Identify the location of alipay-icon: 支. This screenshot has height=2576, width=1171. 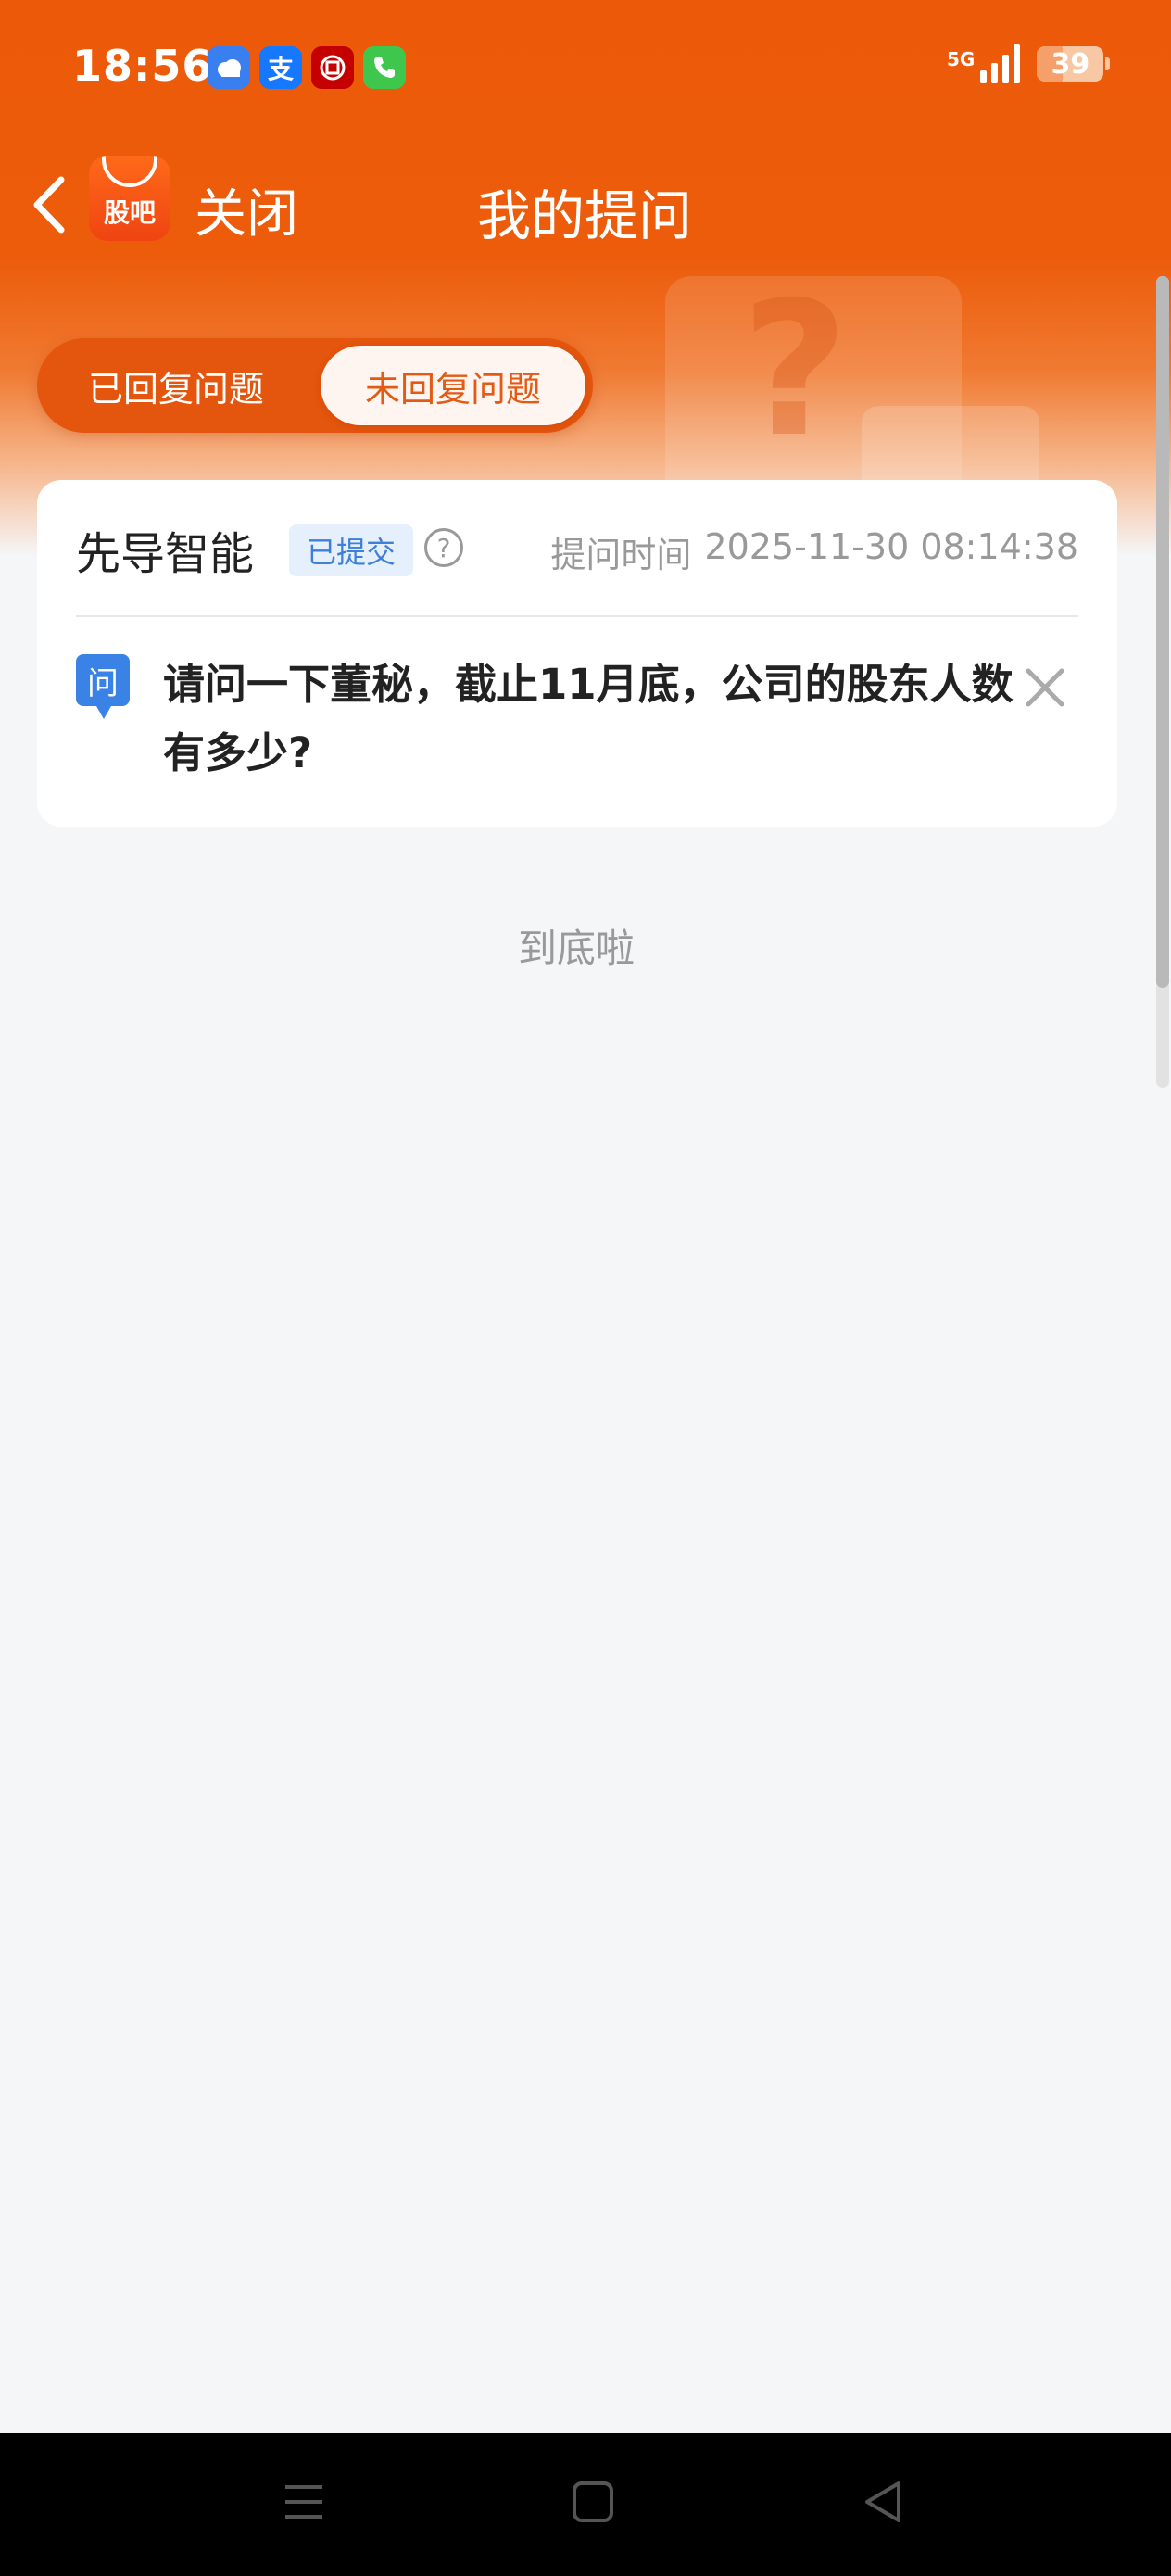
(281, 68).